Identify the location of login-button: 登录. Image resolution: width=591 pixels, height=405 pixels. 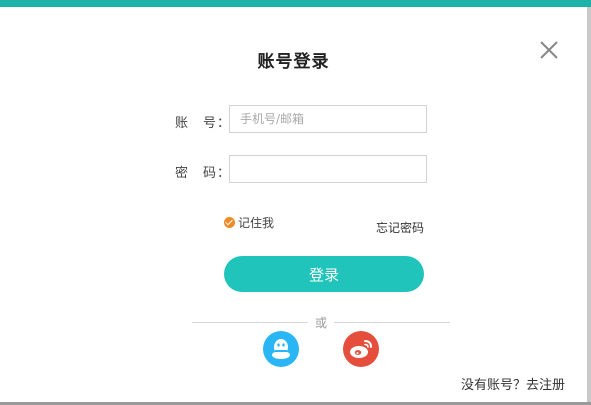
(324, 274).